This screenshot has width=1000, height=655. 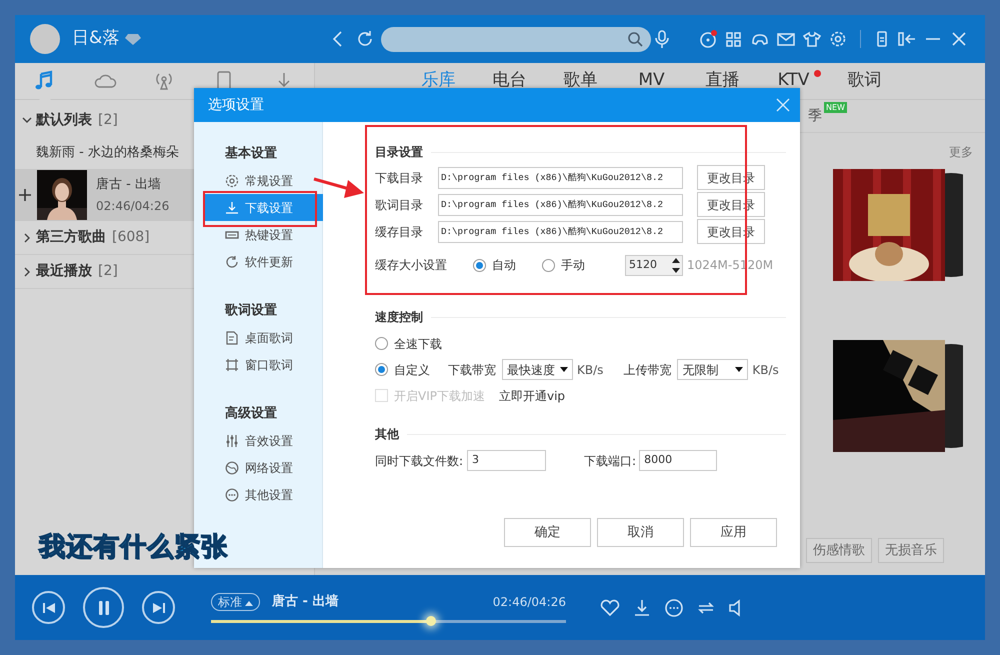 I want to click on playlist-name: 最近播放, so click(x=64, y=271).